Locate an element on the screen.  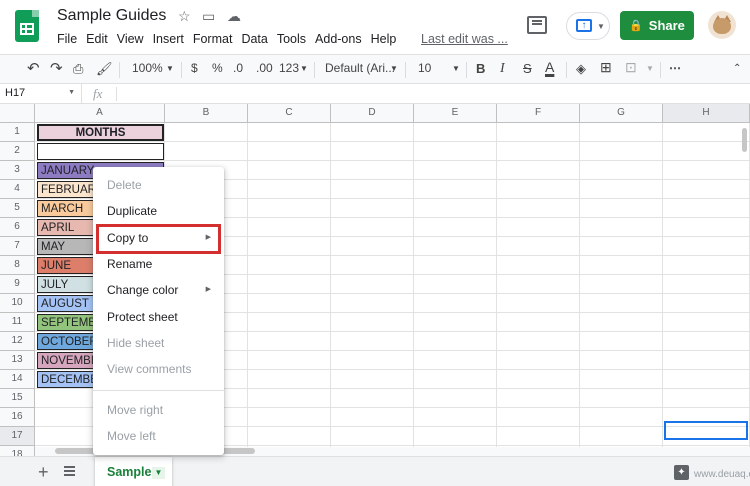
share-label: Share is located at coordinates (666, 25).